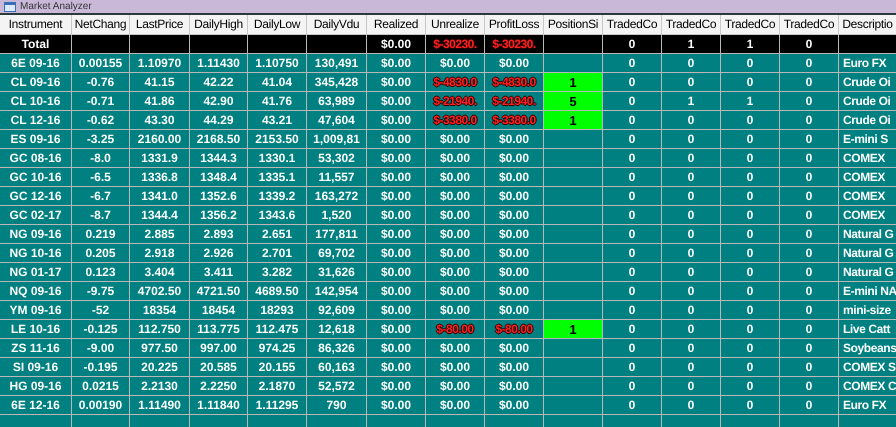  I want to click on table-cell: -3.25, so click(101, 139).